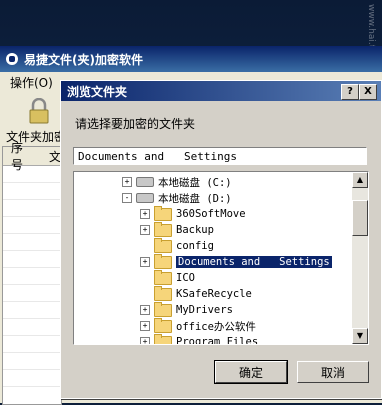  I want to click on tree-item: + 本地磁盘 (C:), so click(177, 182).